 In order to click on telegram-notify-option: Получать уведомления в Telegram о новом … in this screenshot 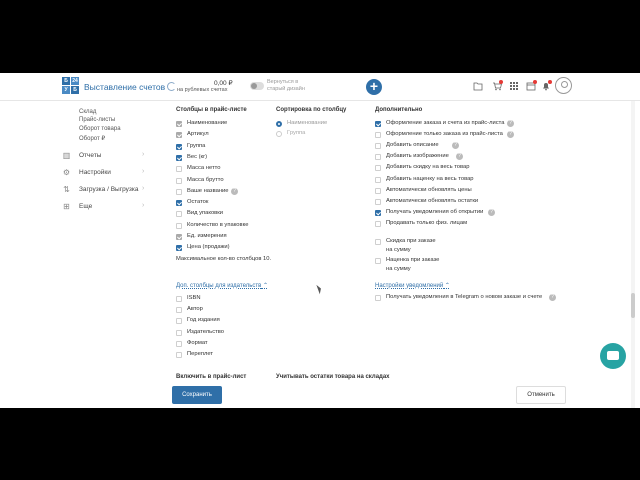, I will do `click(470, 298)`.